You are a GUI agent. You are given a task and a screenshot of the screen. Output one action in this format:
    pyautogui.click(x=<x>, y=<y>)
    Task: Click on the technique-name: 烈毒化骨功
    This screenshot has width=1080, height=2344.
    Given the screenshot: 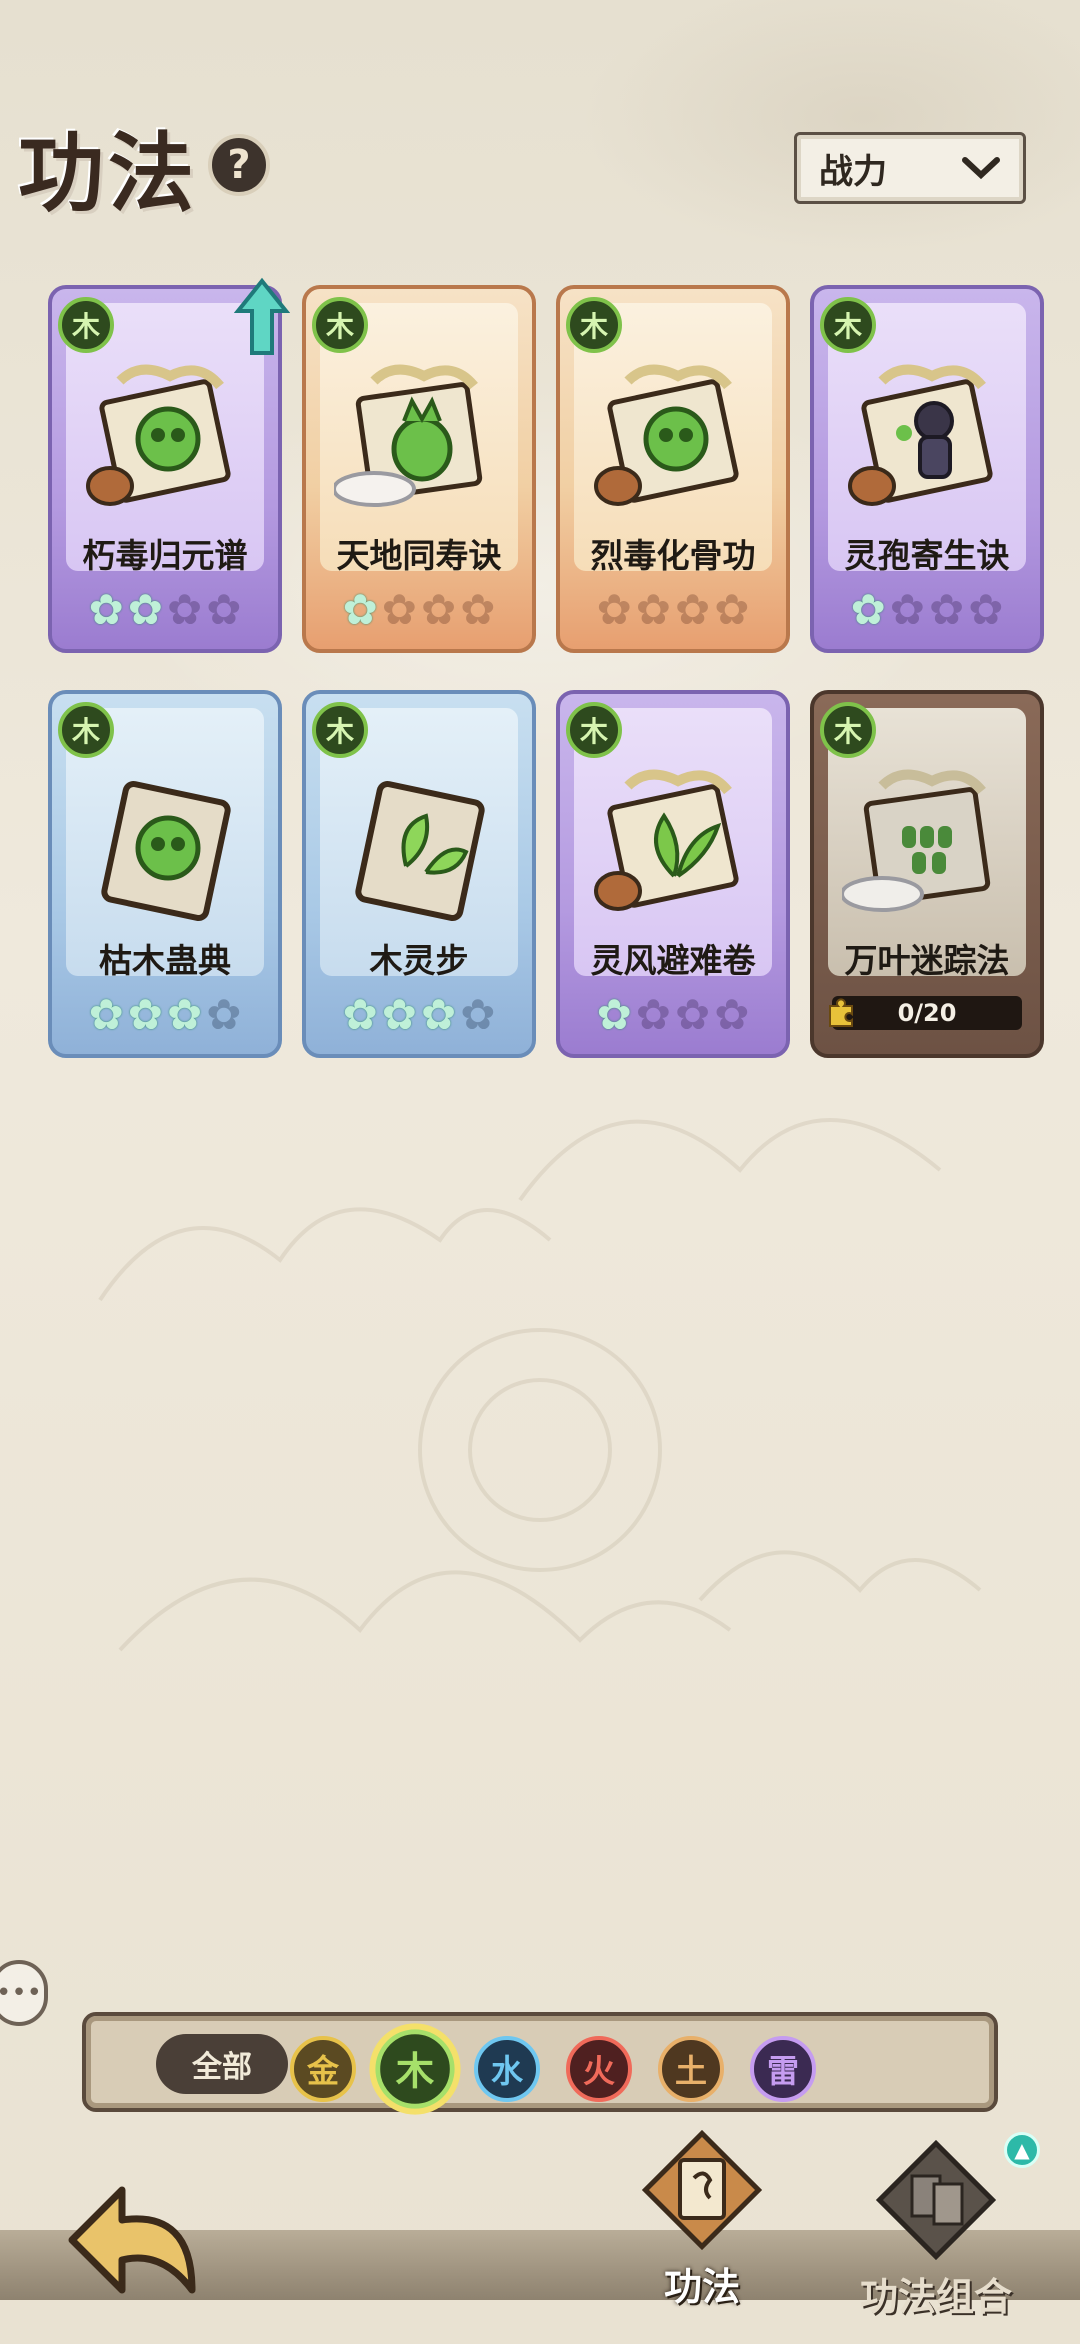 What is the action you would take?
    pyautogui.click(x=673, y=555)
    